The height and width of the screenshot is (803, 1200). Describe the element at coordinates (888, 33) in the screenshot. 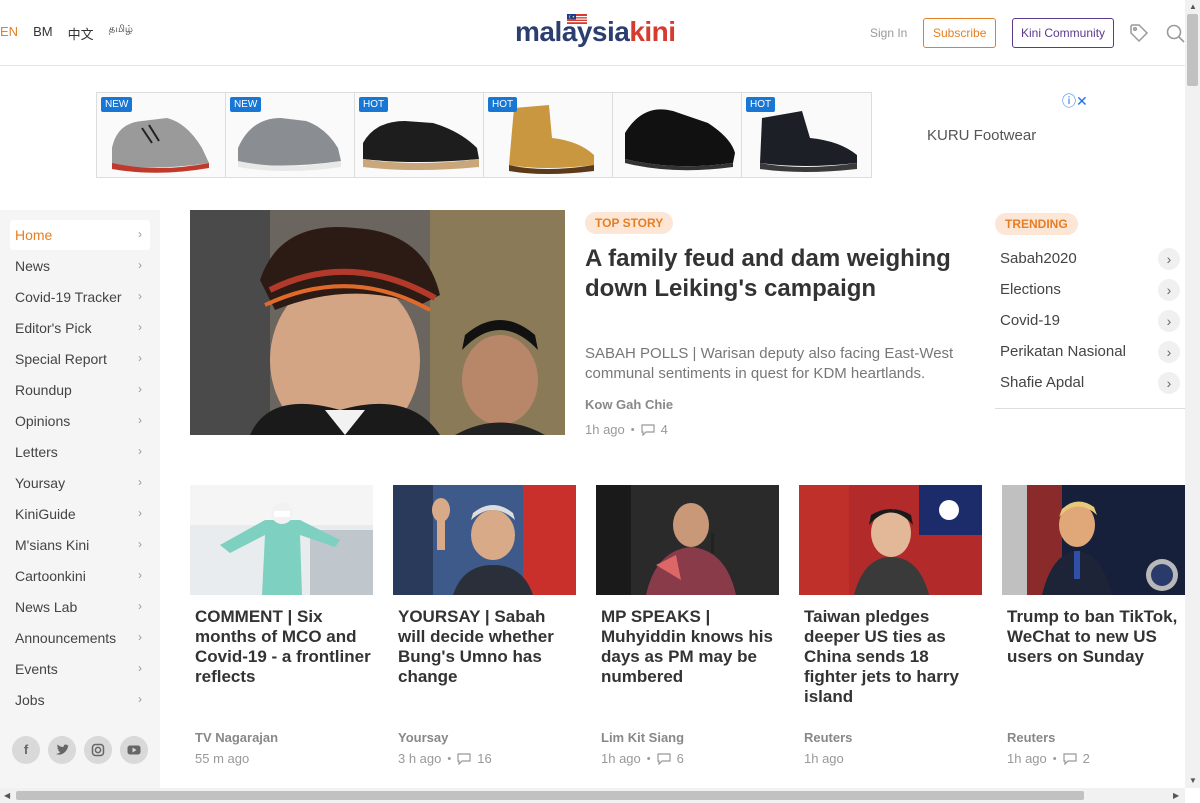

I see `sign-in-link: Sign In` at that location.